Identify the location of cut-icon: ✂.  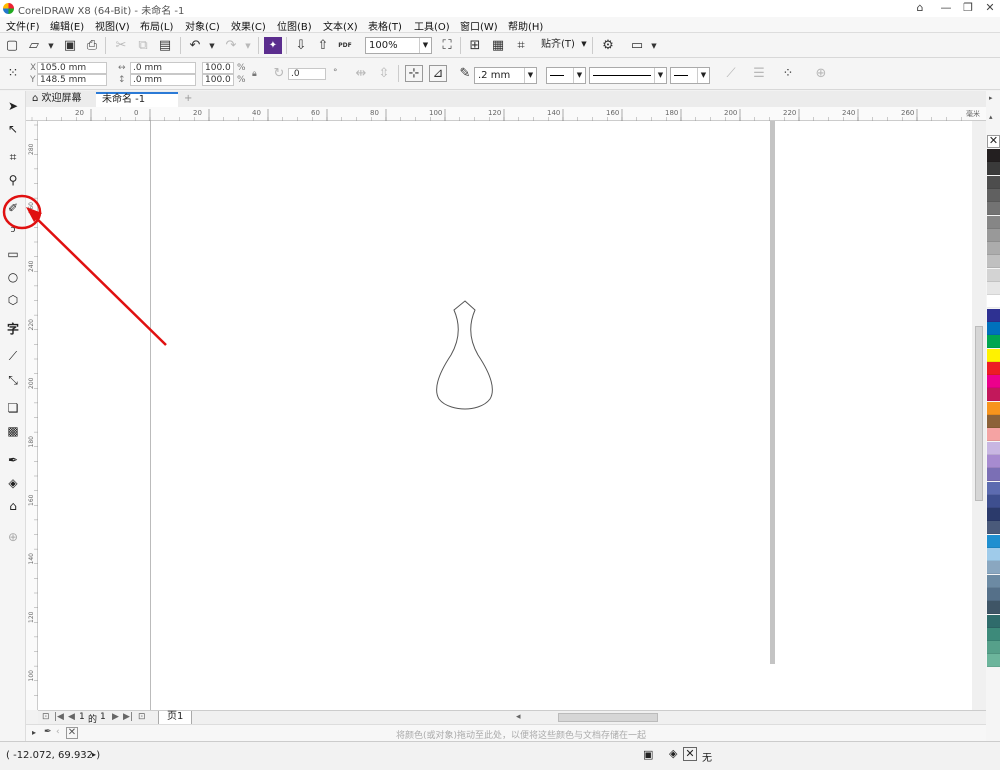
(121, 45).